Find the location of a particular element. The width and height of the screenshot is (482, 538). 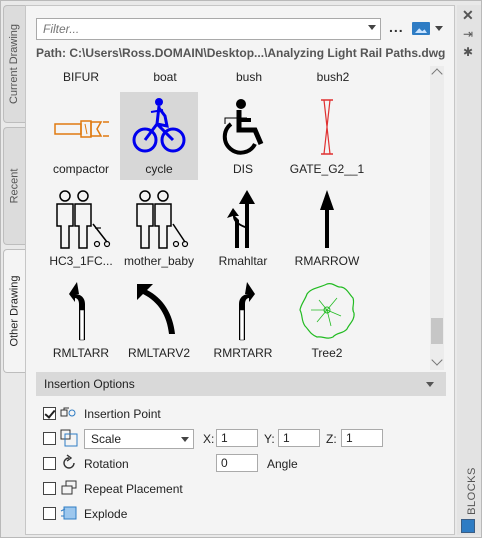

block-tile-dis: DIS is located at coordinates (243, 136).